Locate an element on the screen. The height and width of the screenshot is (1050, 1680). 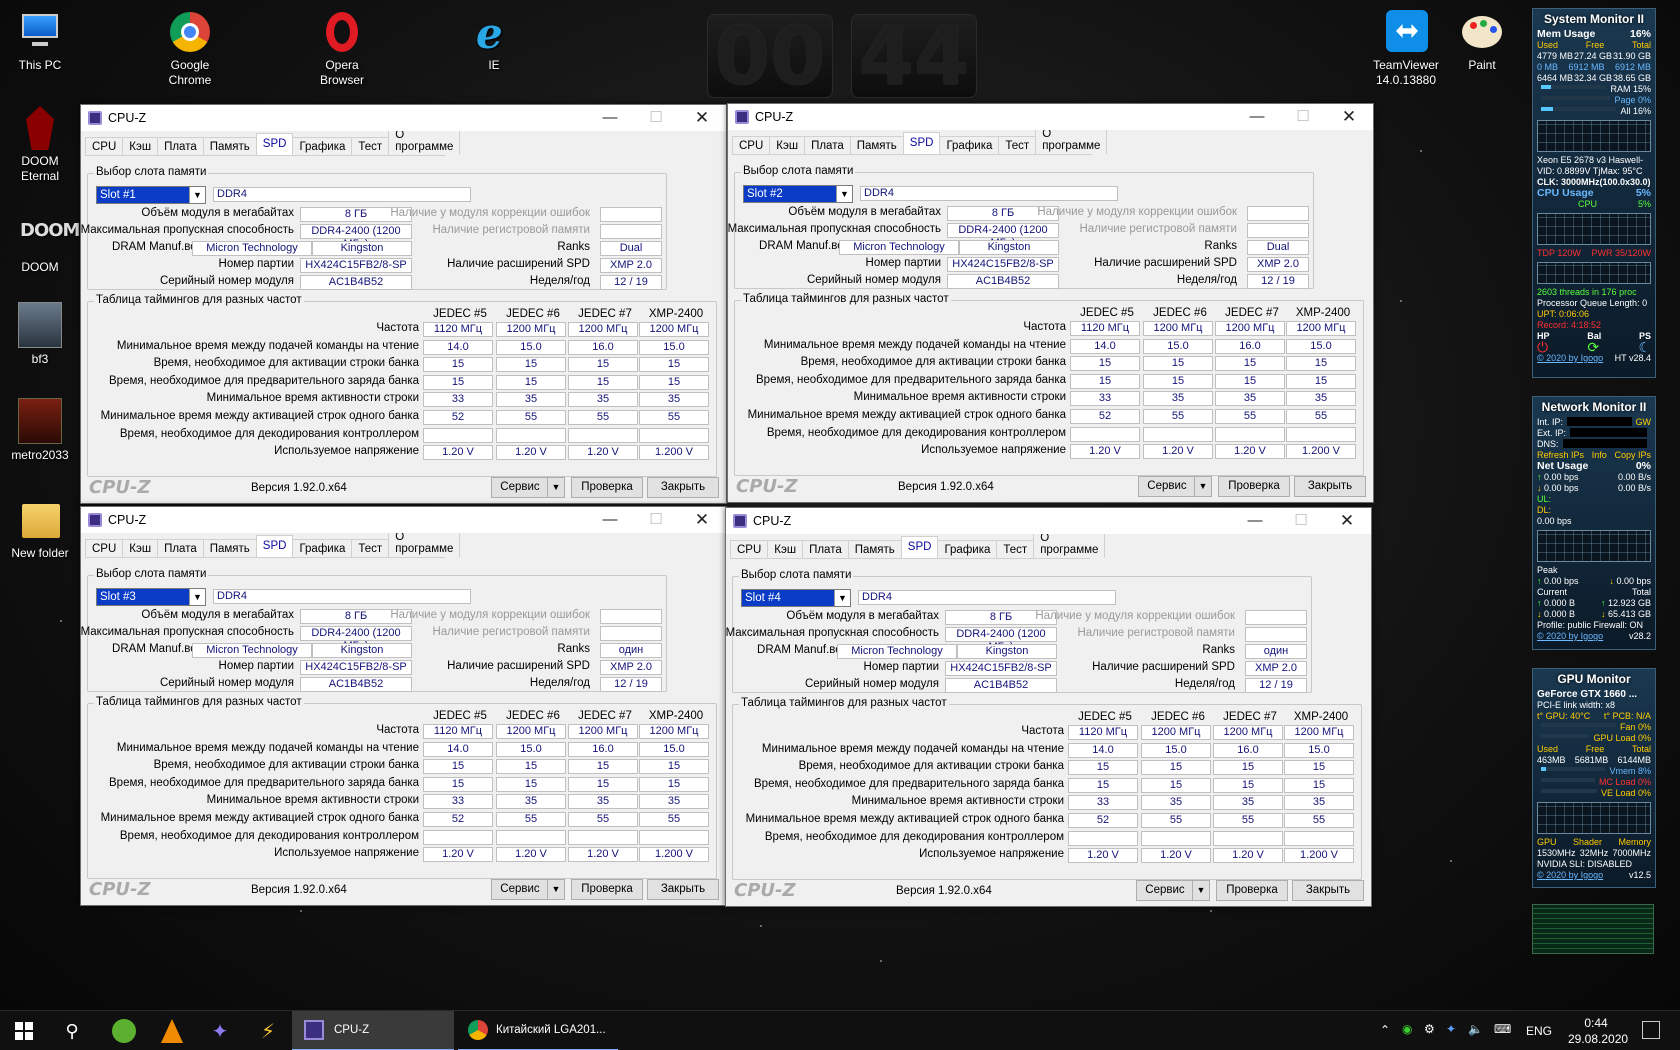
notifications-icon is located at coordinates (1651, 1030).